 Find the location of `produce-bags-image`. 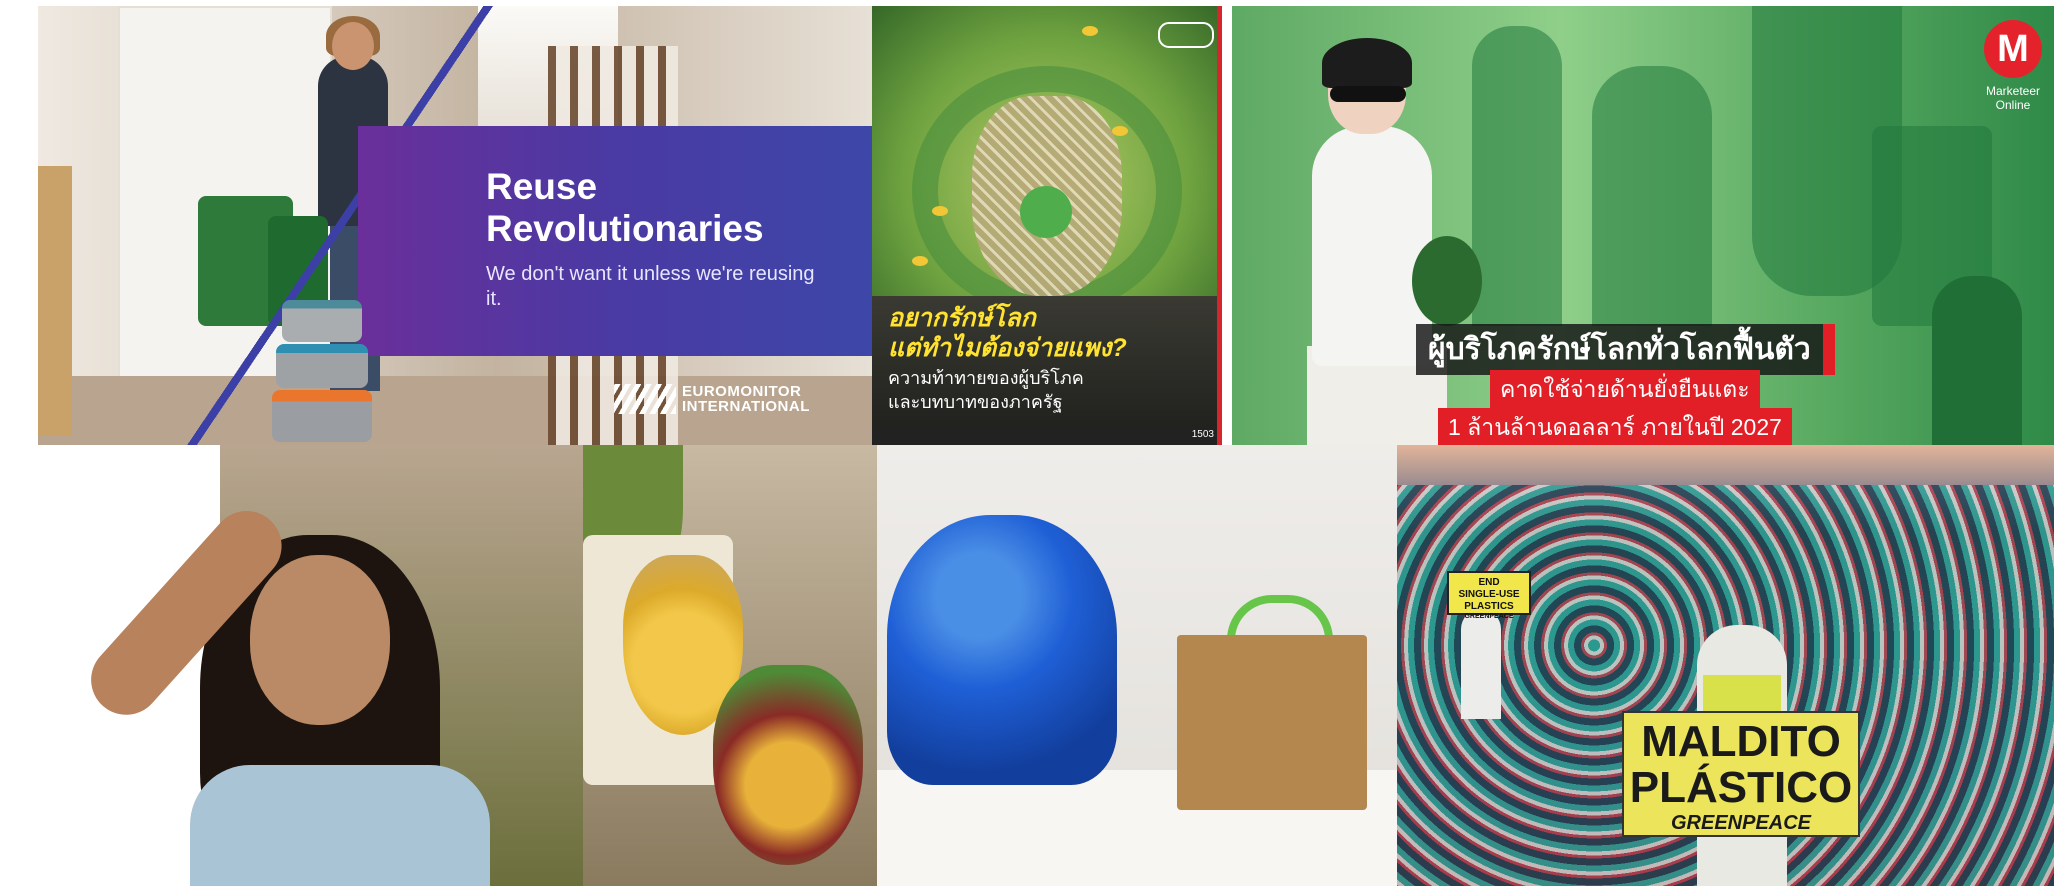

produce-bags-image is located at coordinates (730, 665).